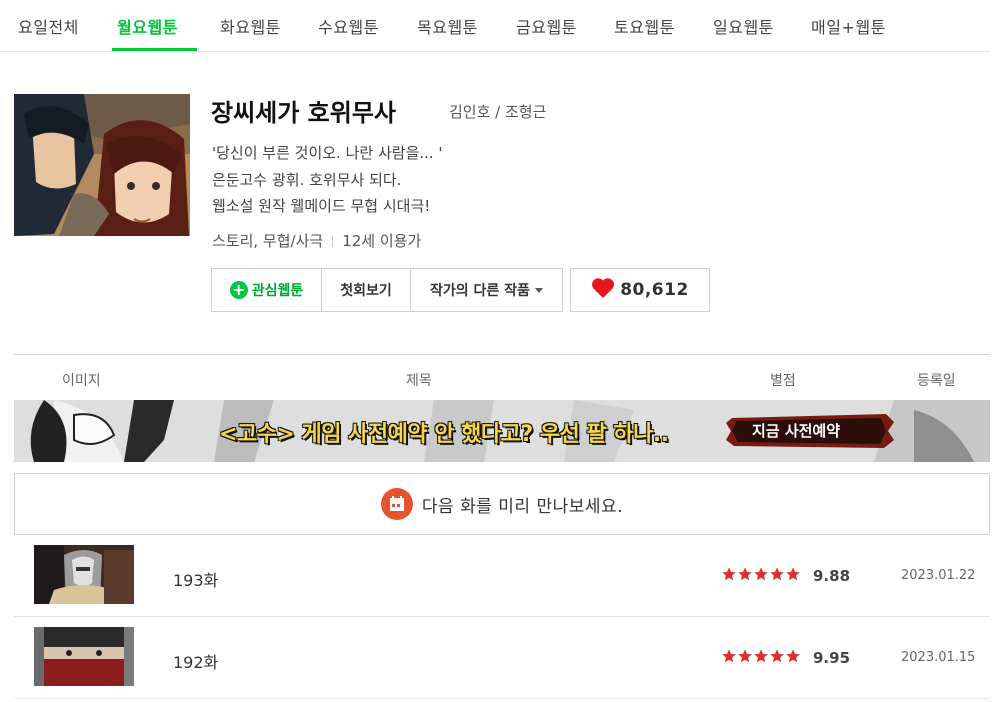 The width and height of the screenshot is (1000, 702). I want to click on preview-next-episode-button: 다음 화를 미리 만나보세요., so click(502, 504).